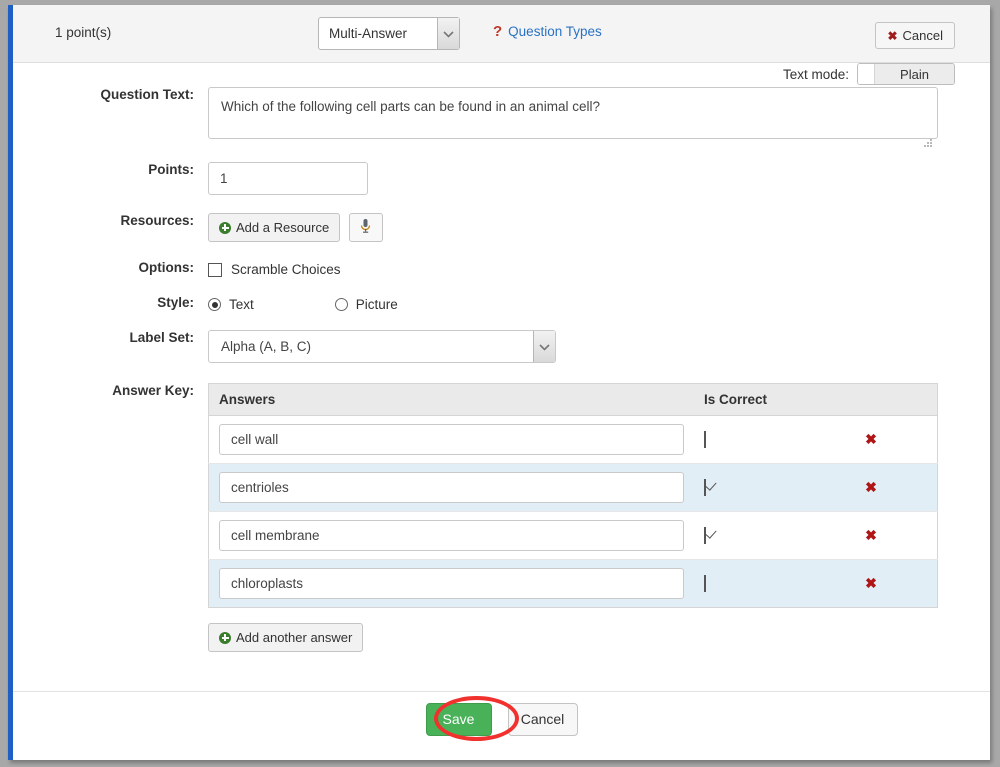 This screenshot has width=1000, height=767. Describe the element at coordinates (153, 390) in the screenshot. I see `answer-key-label: Answer Key:` at that location.